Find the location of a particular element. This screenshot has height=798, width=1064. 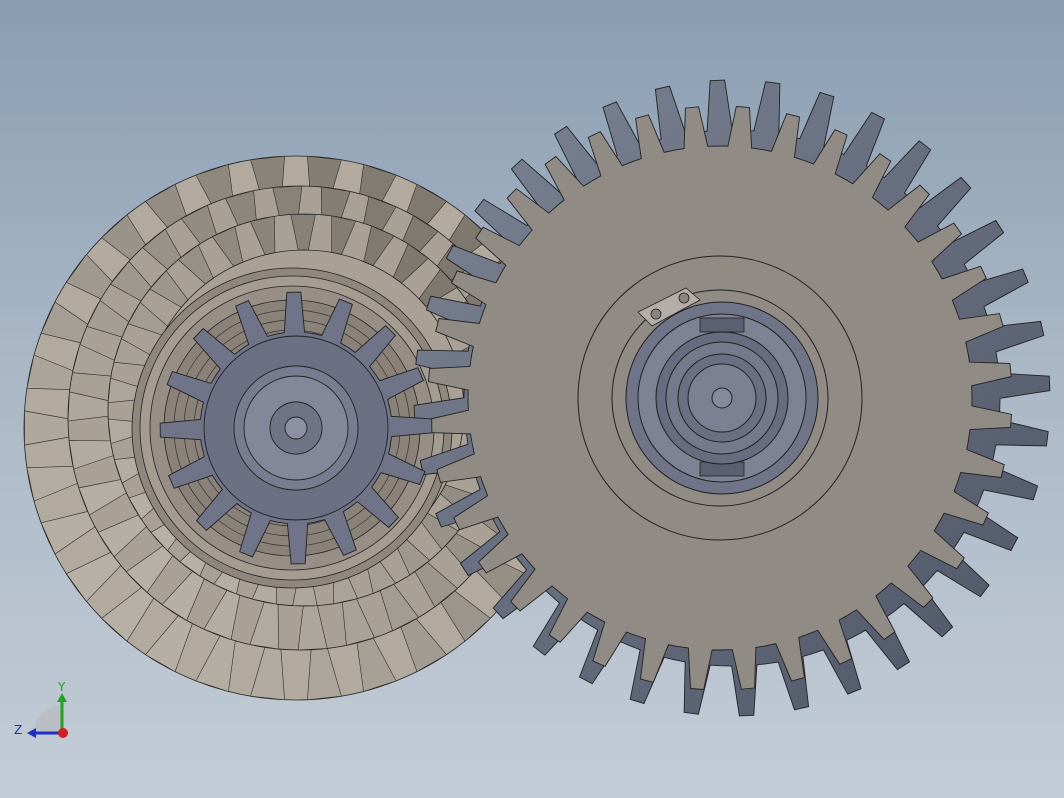

pinion-gear is located at coordinates (296, 428).